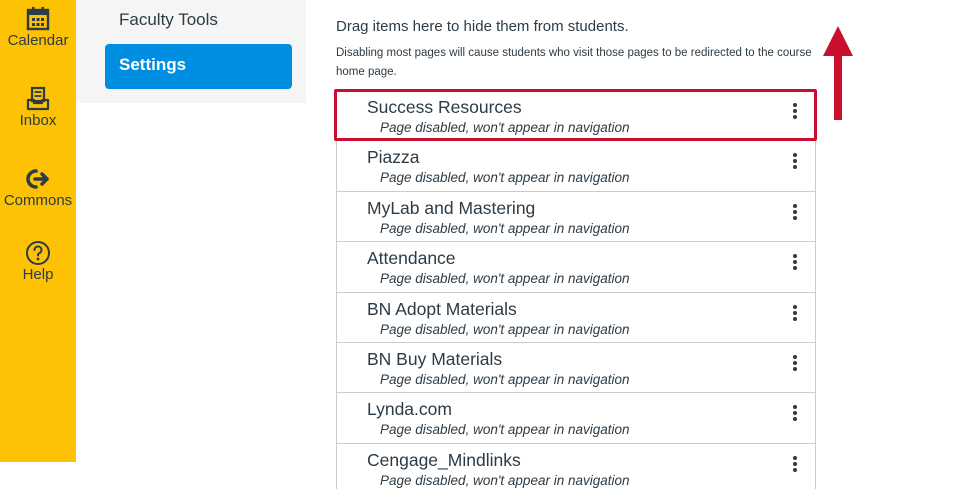 This screenshot has width=974, height=489. Describe the element at coordinates (838, 73) in the screenshot. I see `red-up-arrow` at that location.